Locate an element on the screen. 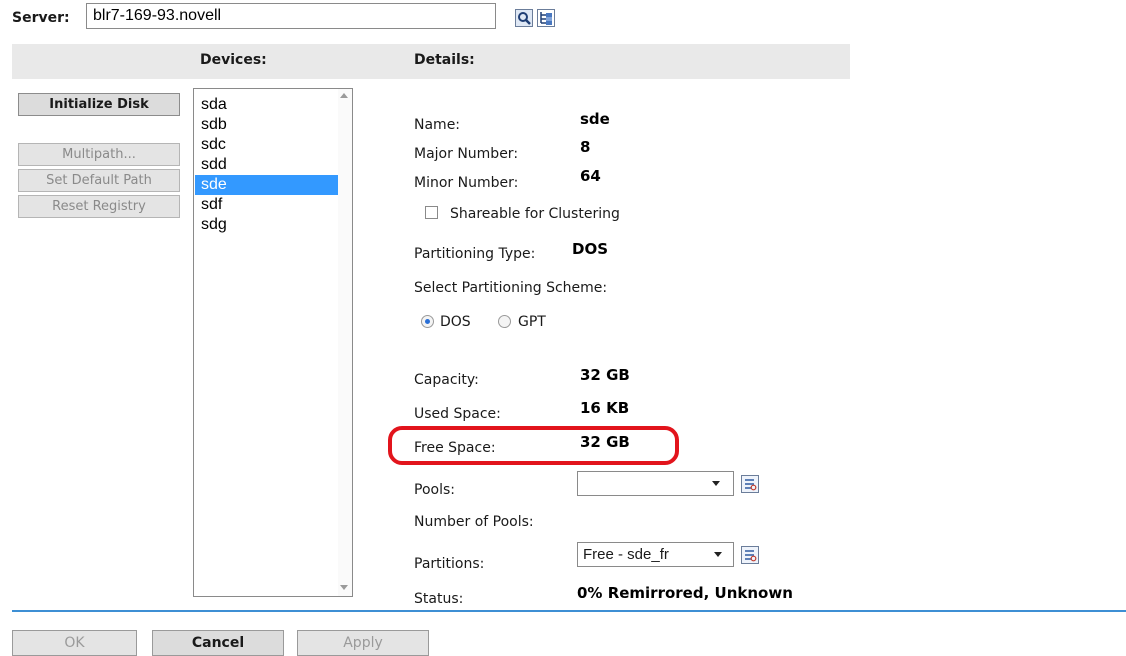  name-label: Name: is located at coordinates (437, 125).